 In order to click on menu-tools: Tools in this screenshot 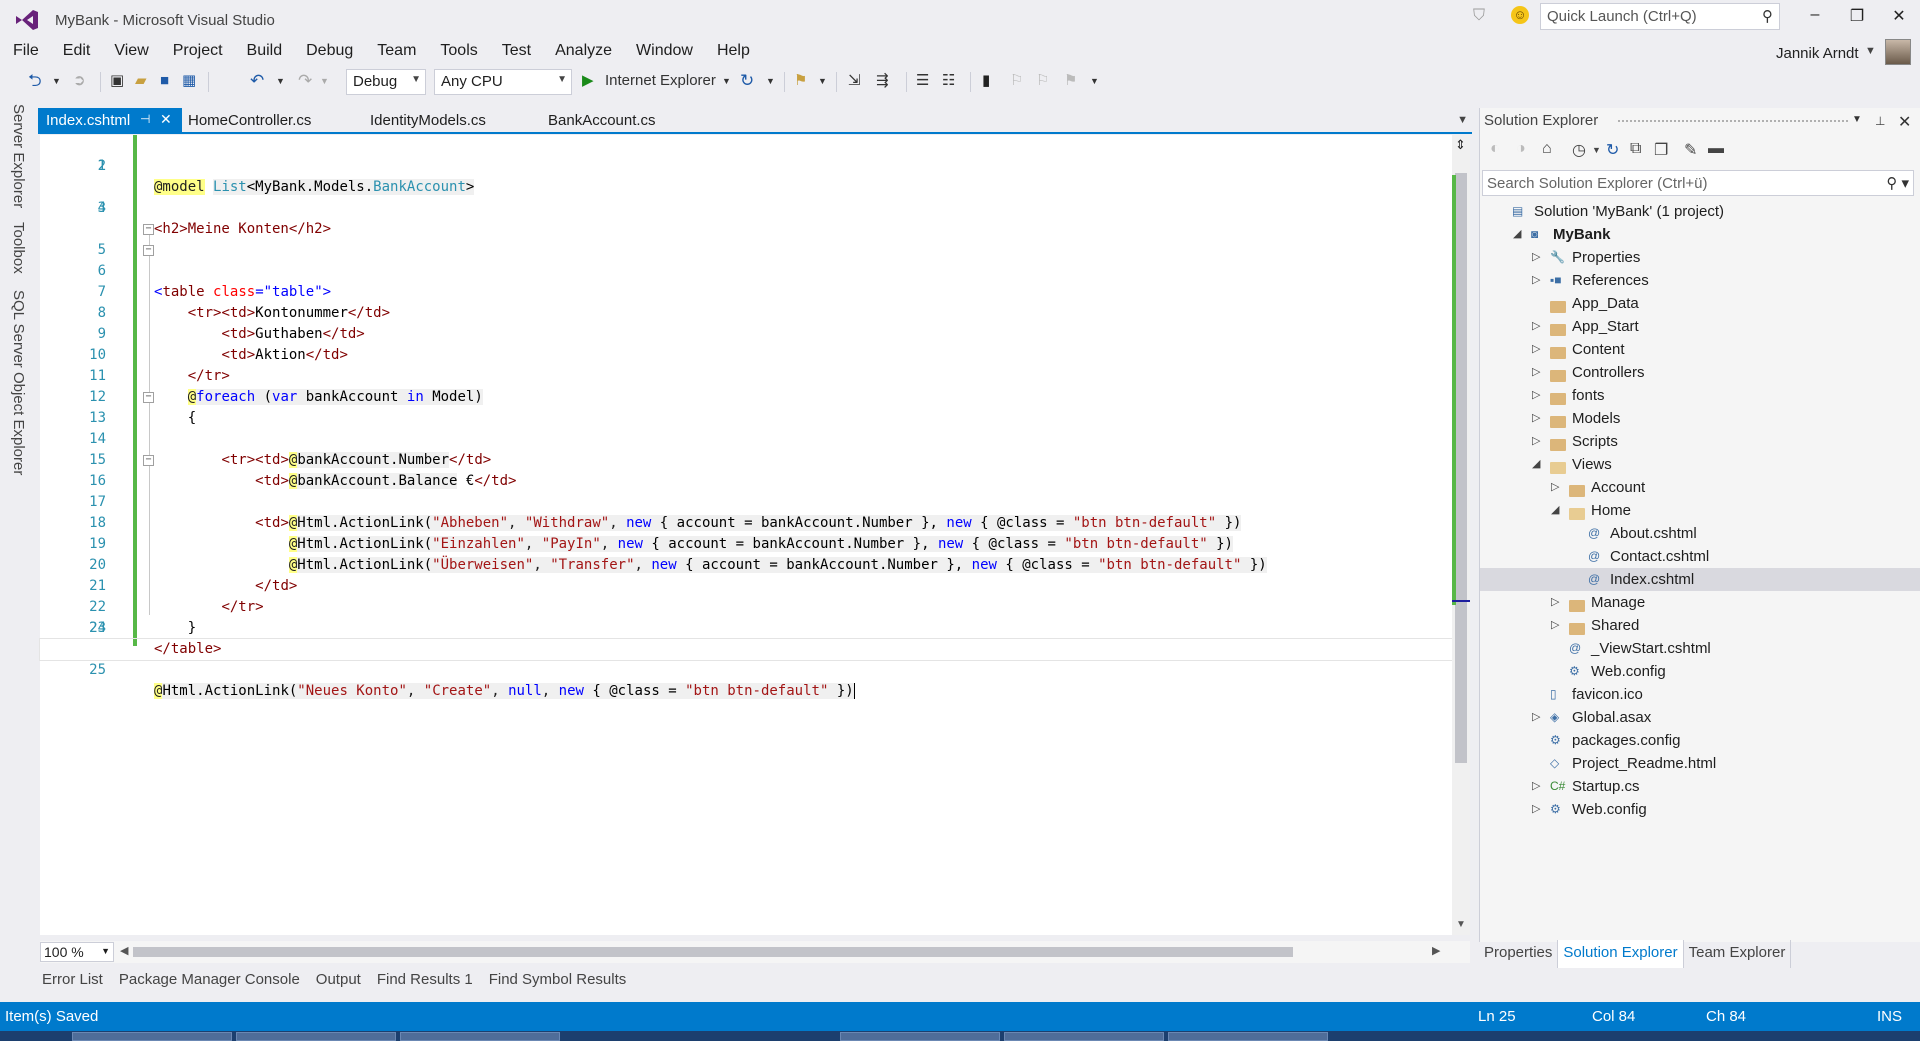, I will do `click(458, 51)`.